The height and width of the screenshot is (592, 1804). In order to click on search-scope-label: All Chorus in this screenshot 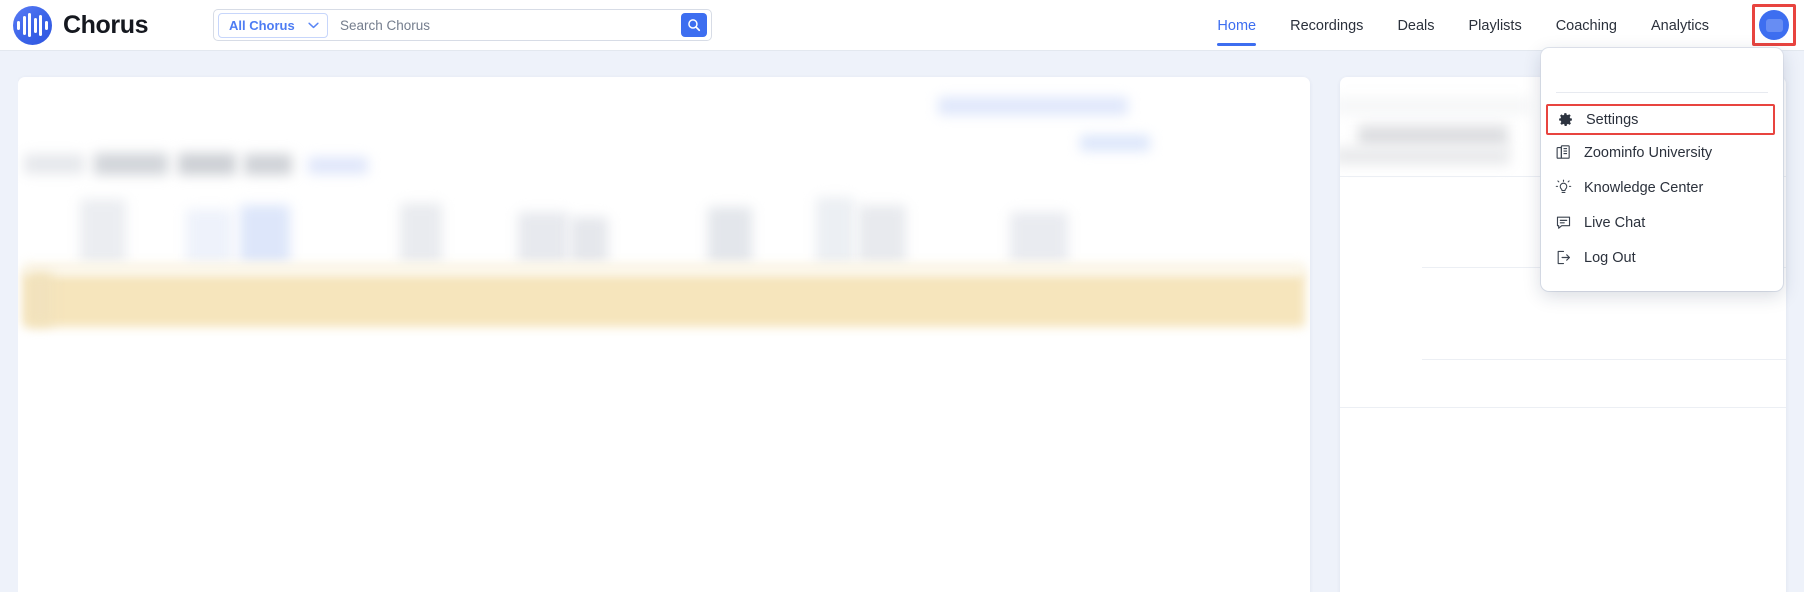, I will do `click(262, 25)`.